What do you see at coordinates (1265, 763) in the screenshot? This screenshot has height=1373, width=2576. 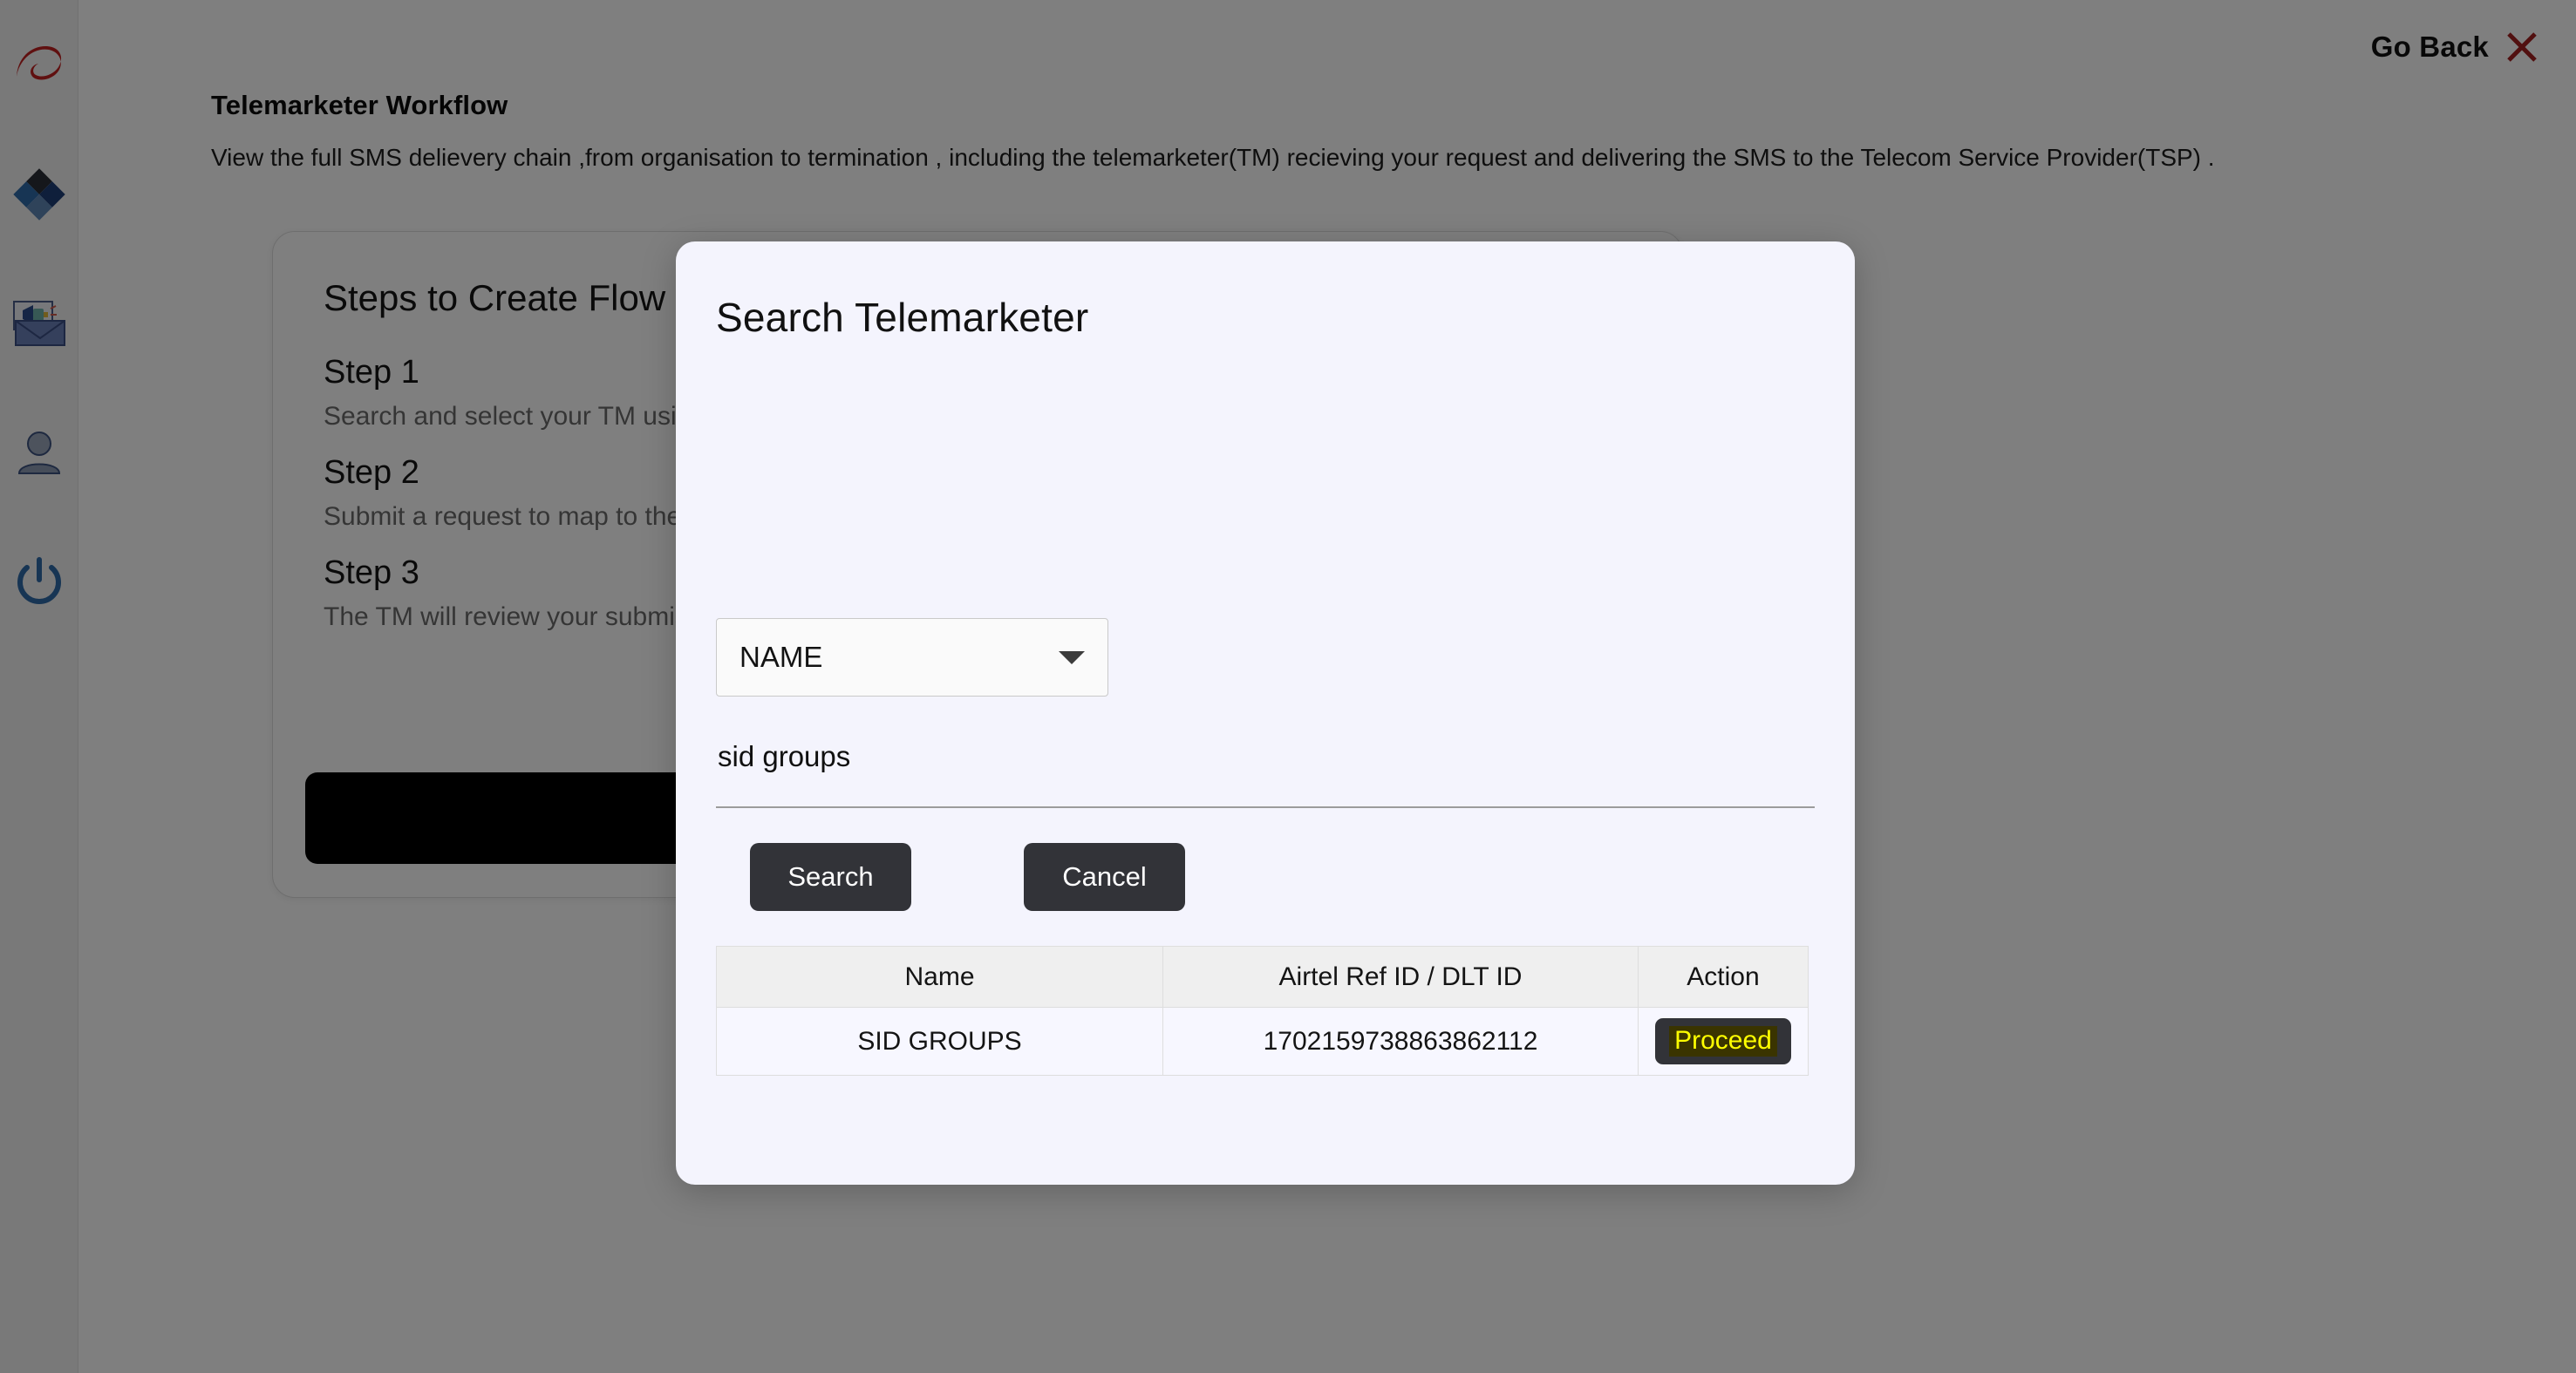 I see `search-input` at bounding box center [1265, 763].